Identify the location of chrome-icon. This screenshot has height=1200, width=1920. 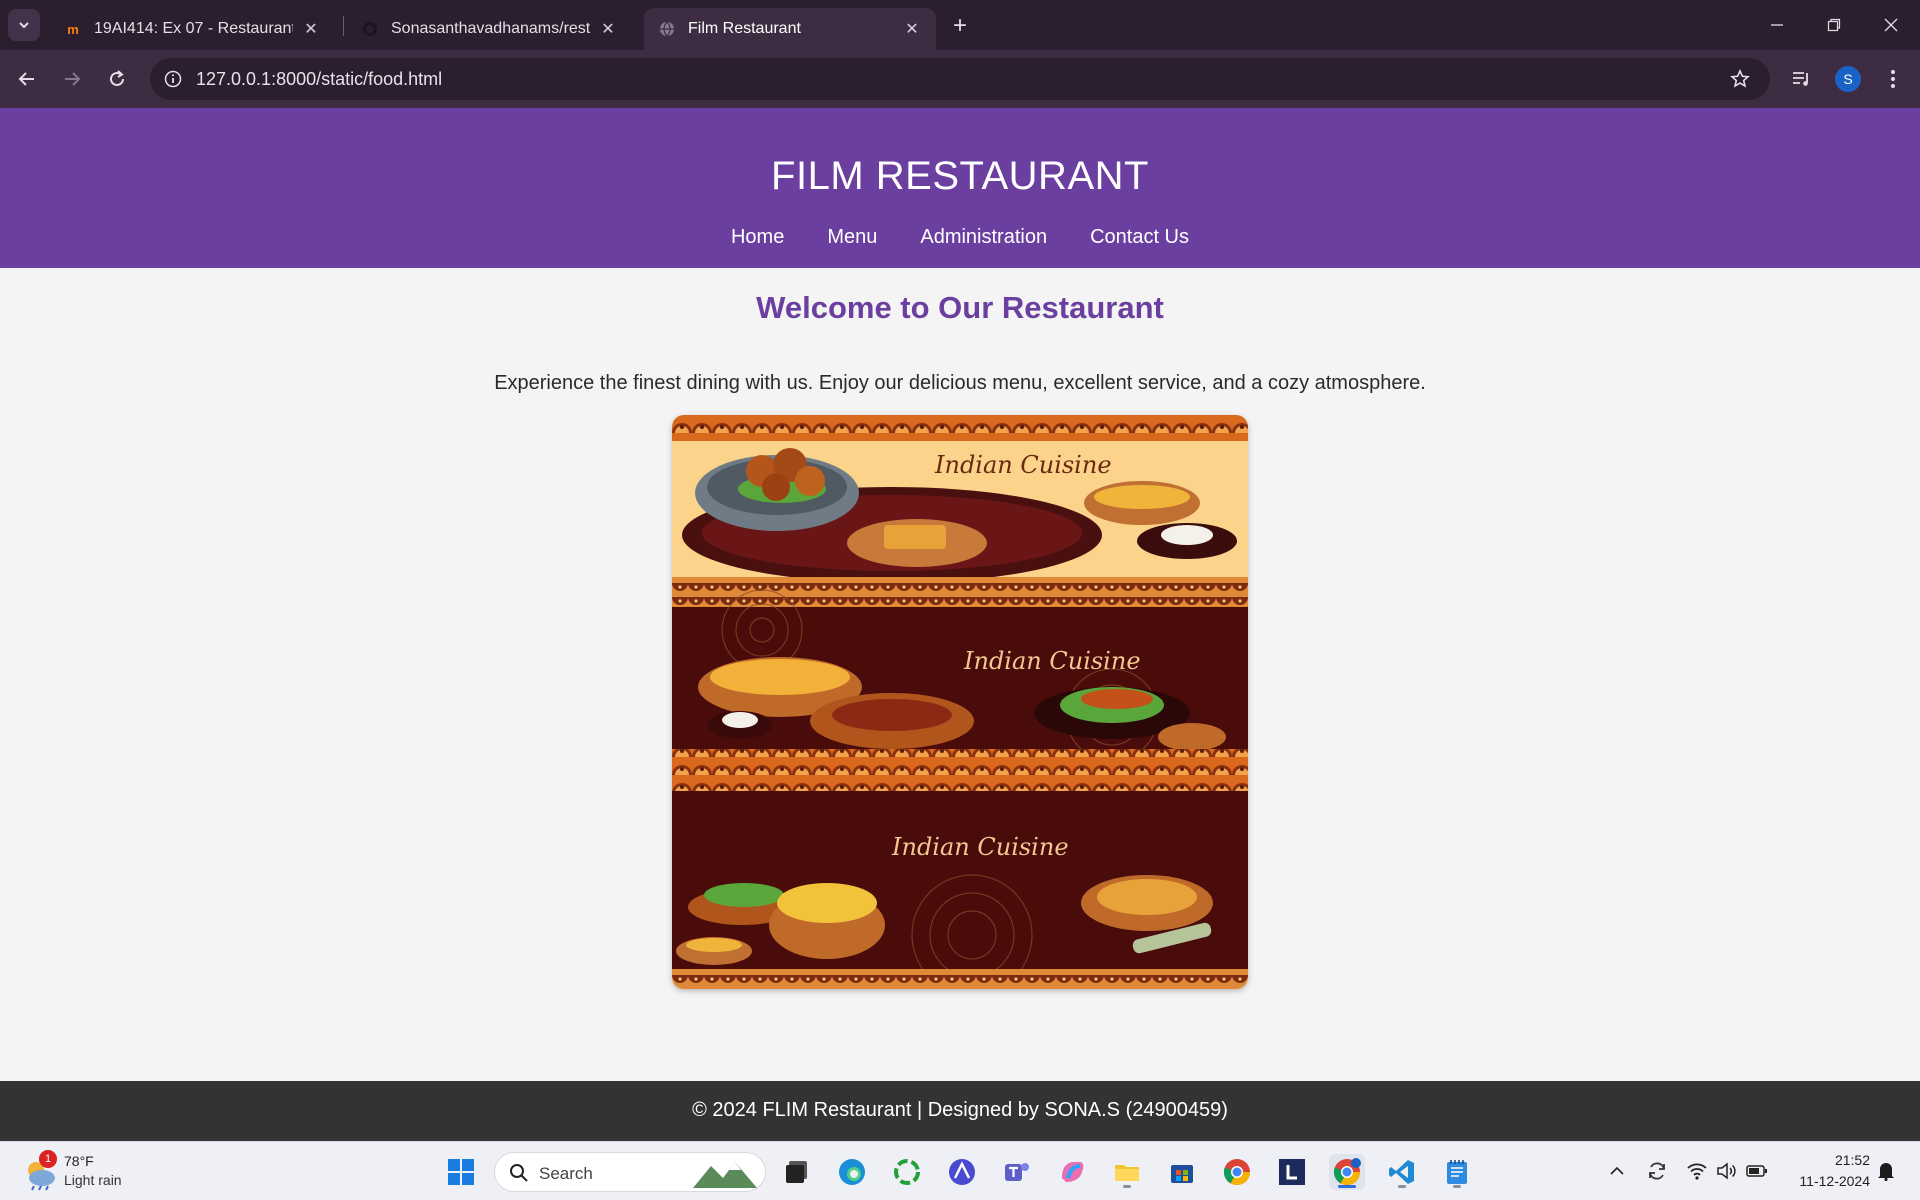
(1237, 1172).